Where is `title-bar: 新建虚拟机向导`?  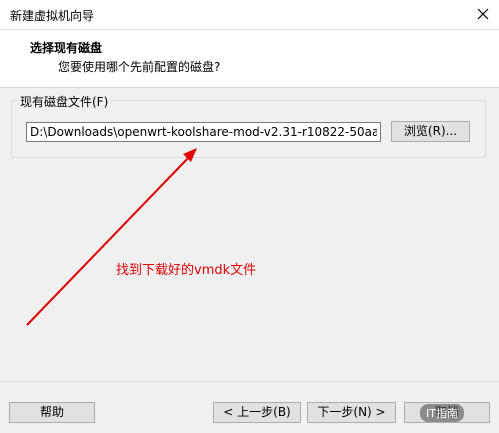
title-bar: 新建虚拟机向导 is located at coordinates (249, 15).